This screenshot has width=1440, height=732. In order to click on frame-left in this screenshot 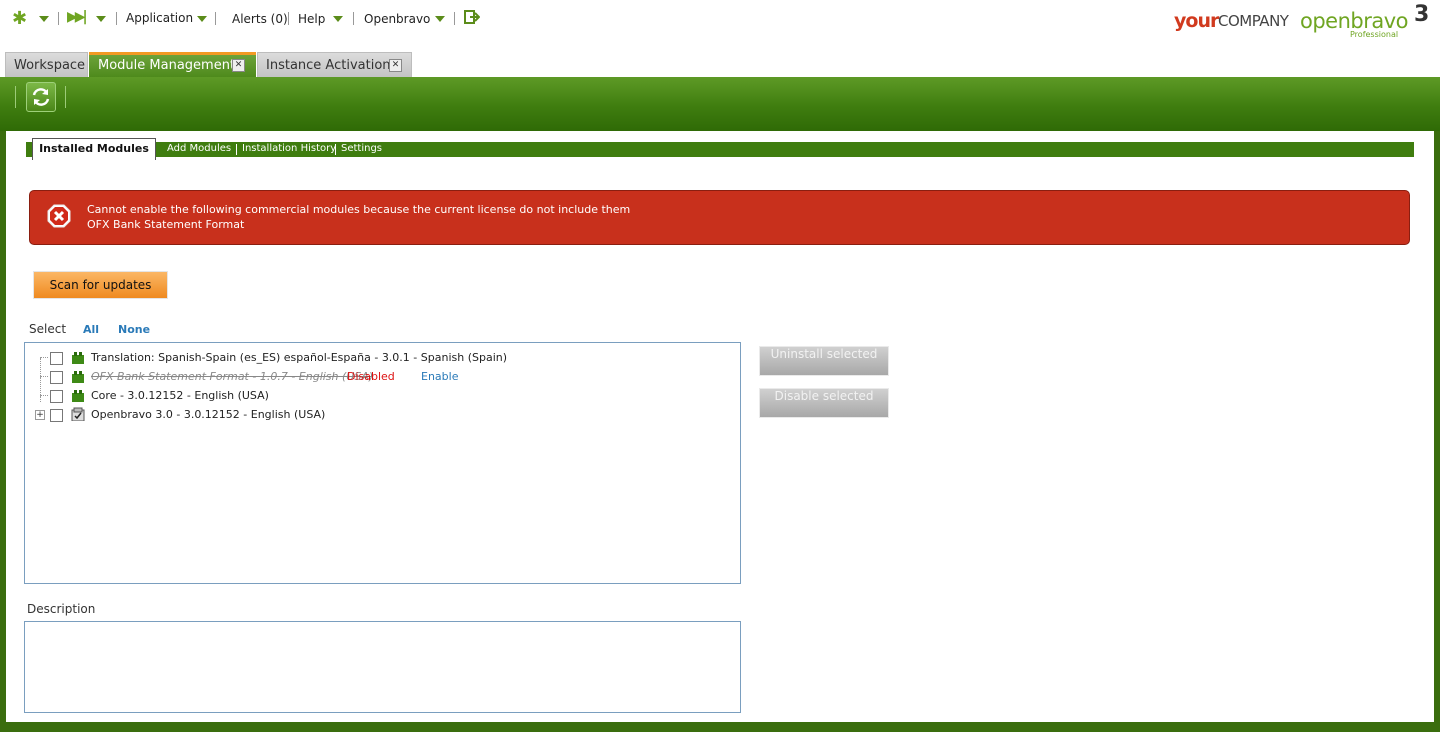, I will do `click(3, 431)`.